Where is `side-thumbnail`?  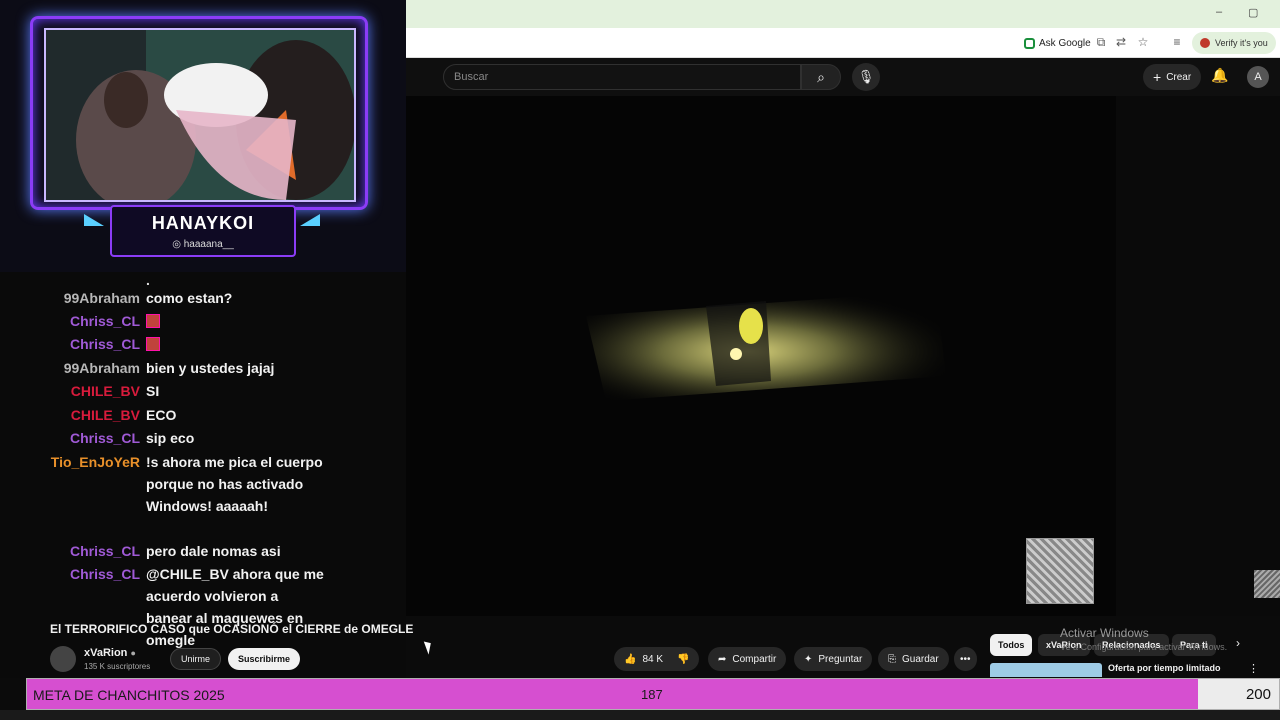 side-thumbnail is located at coordinates (1267, 584).